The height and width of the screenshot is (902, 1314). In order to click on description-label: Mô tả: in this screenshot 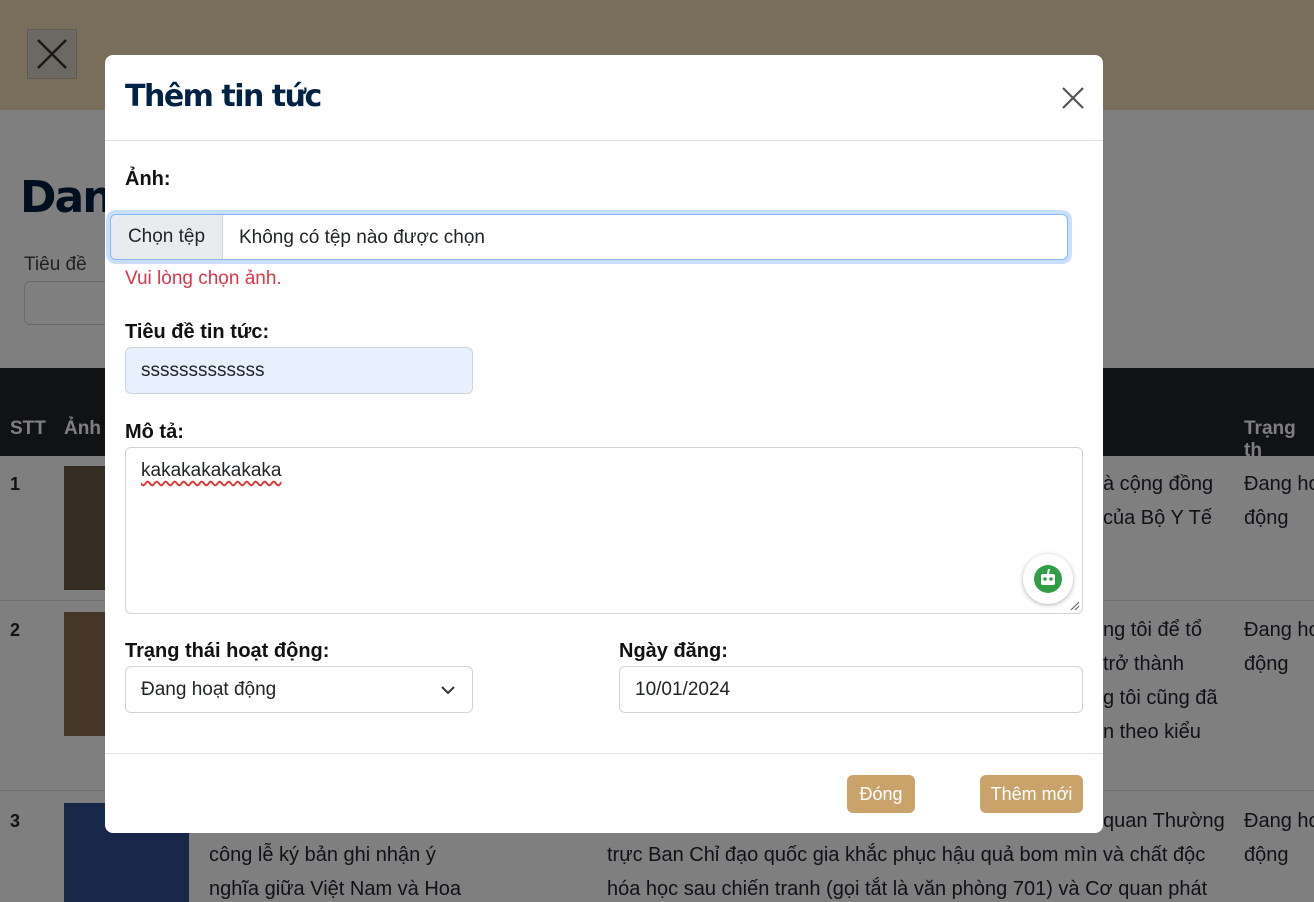, I will do `click(154, 432)`.